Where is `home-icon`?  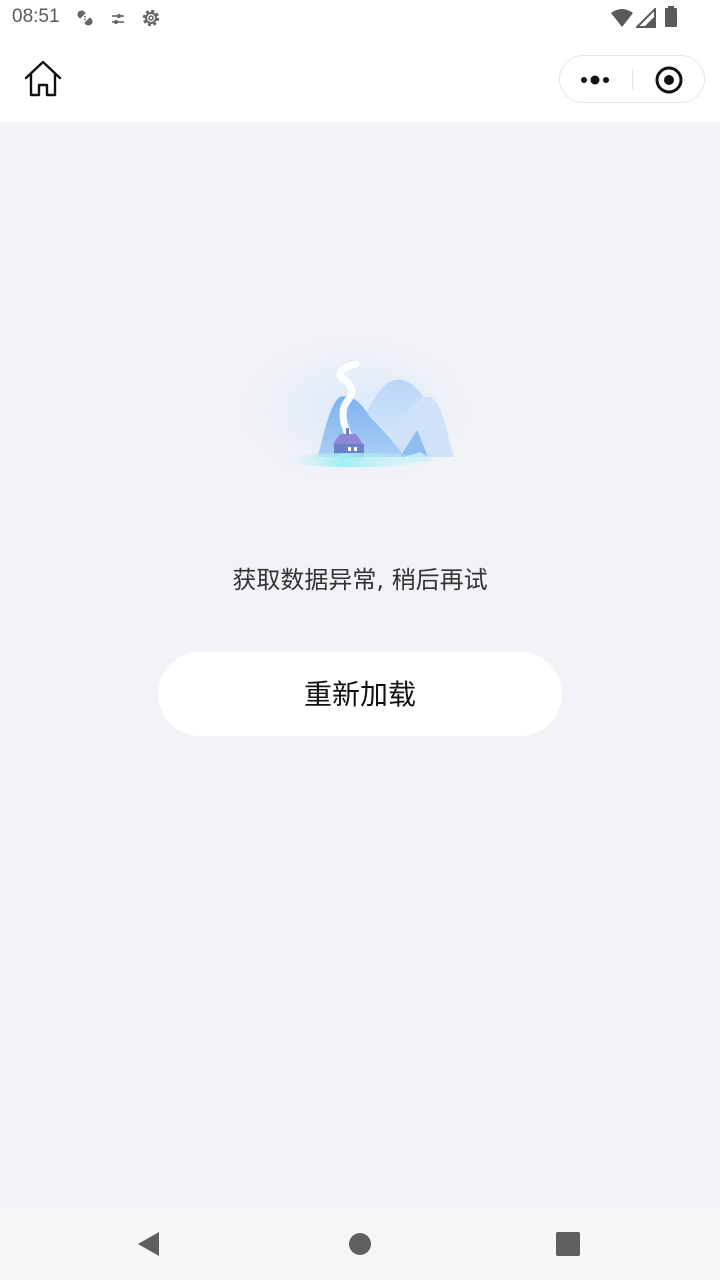
home-icon is located at coordinates (43, 78).